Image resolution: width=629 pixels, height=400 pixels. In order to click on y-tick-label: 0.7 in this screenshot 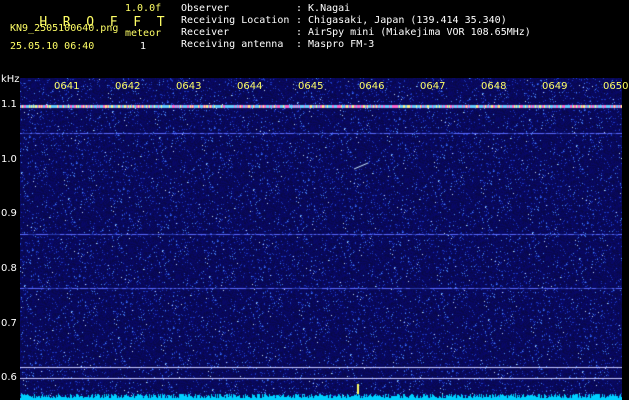, I will do `click(9, 323)`.